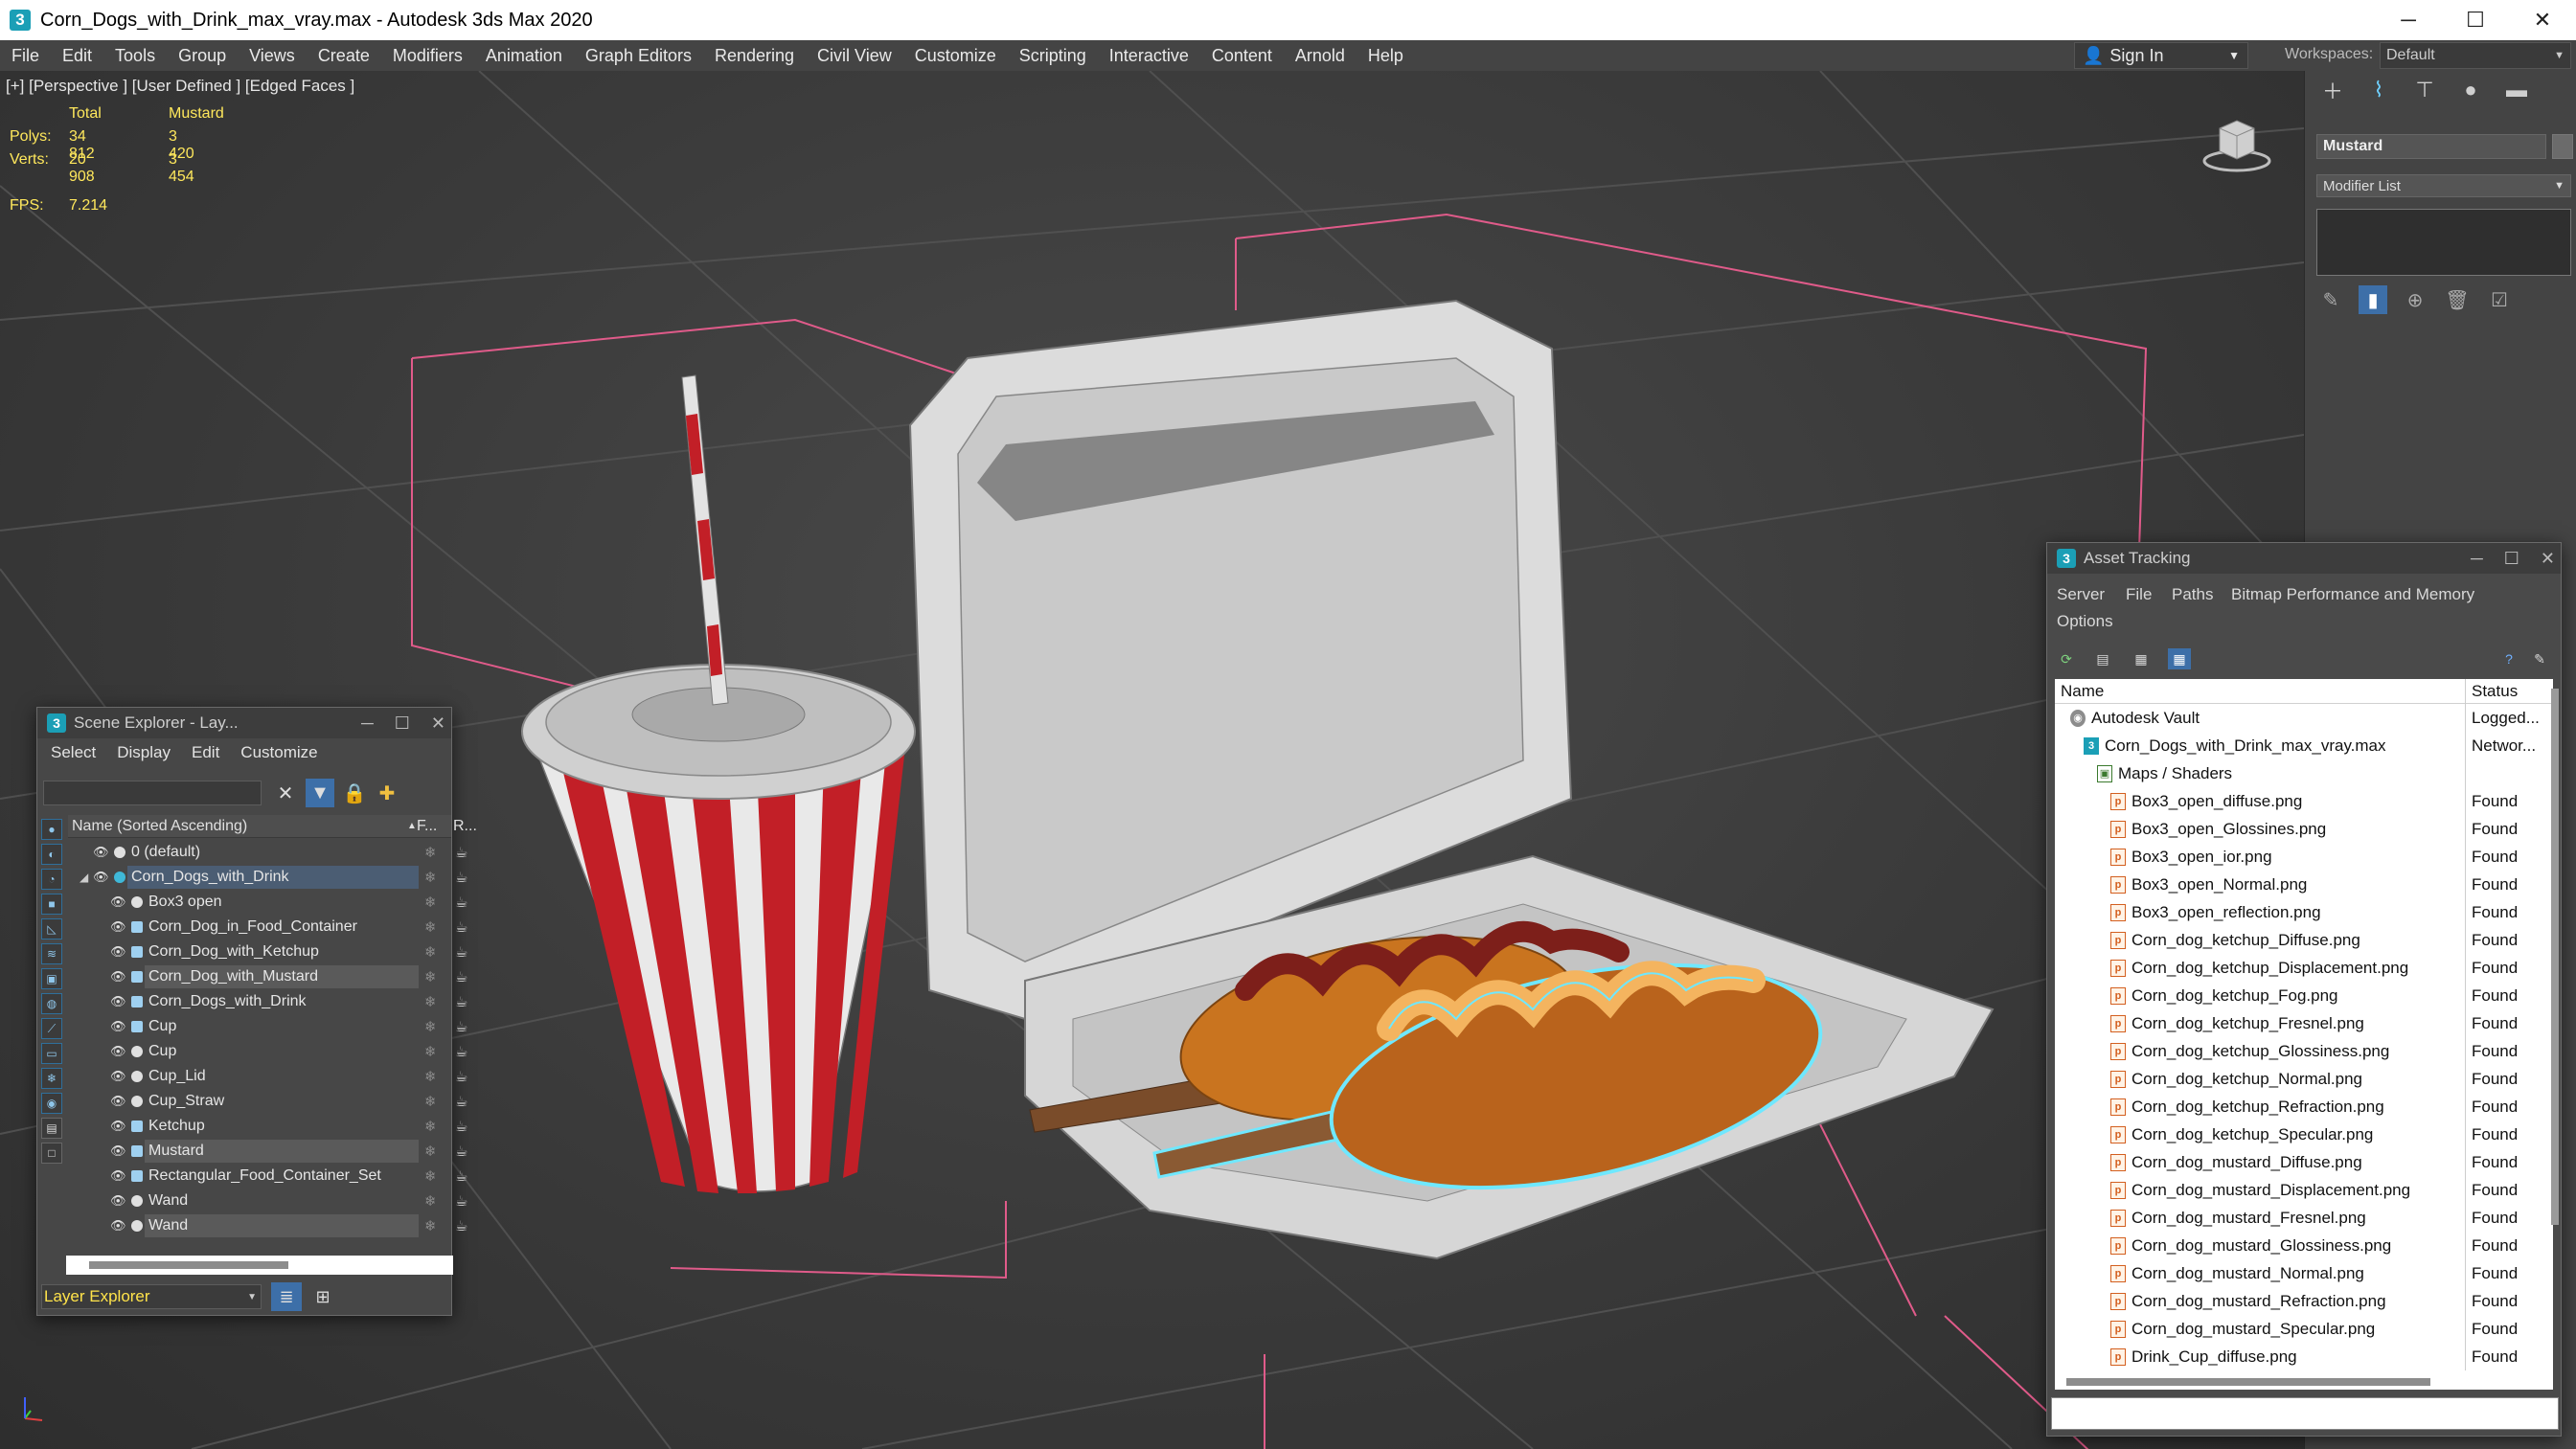  What do you see at coordinates (189, 1265) in the screenshot?
I see `scrollbar-thumb` at bounding box center [189, 1265].